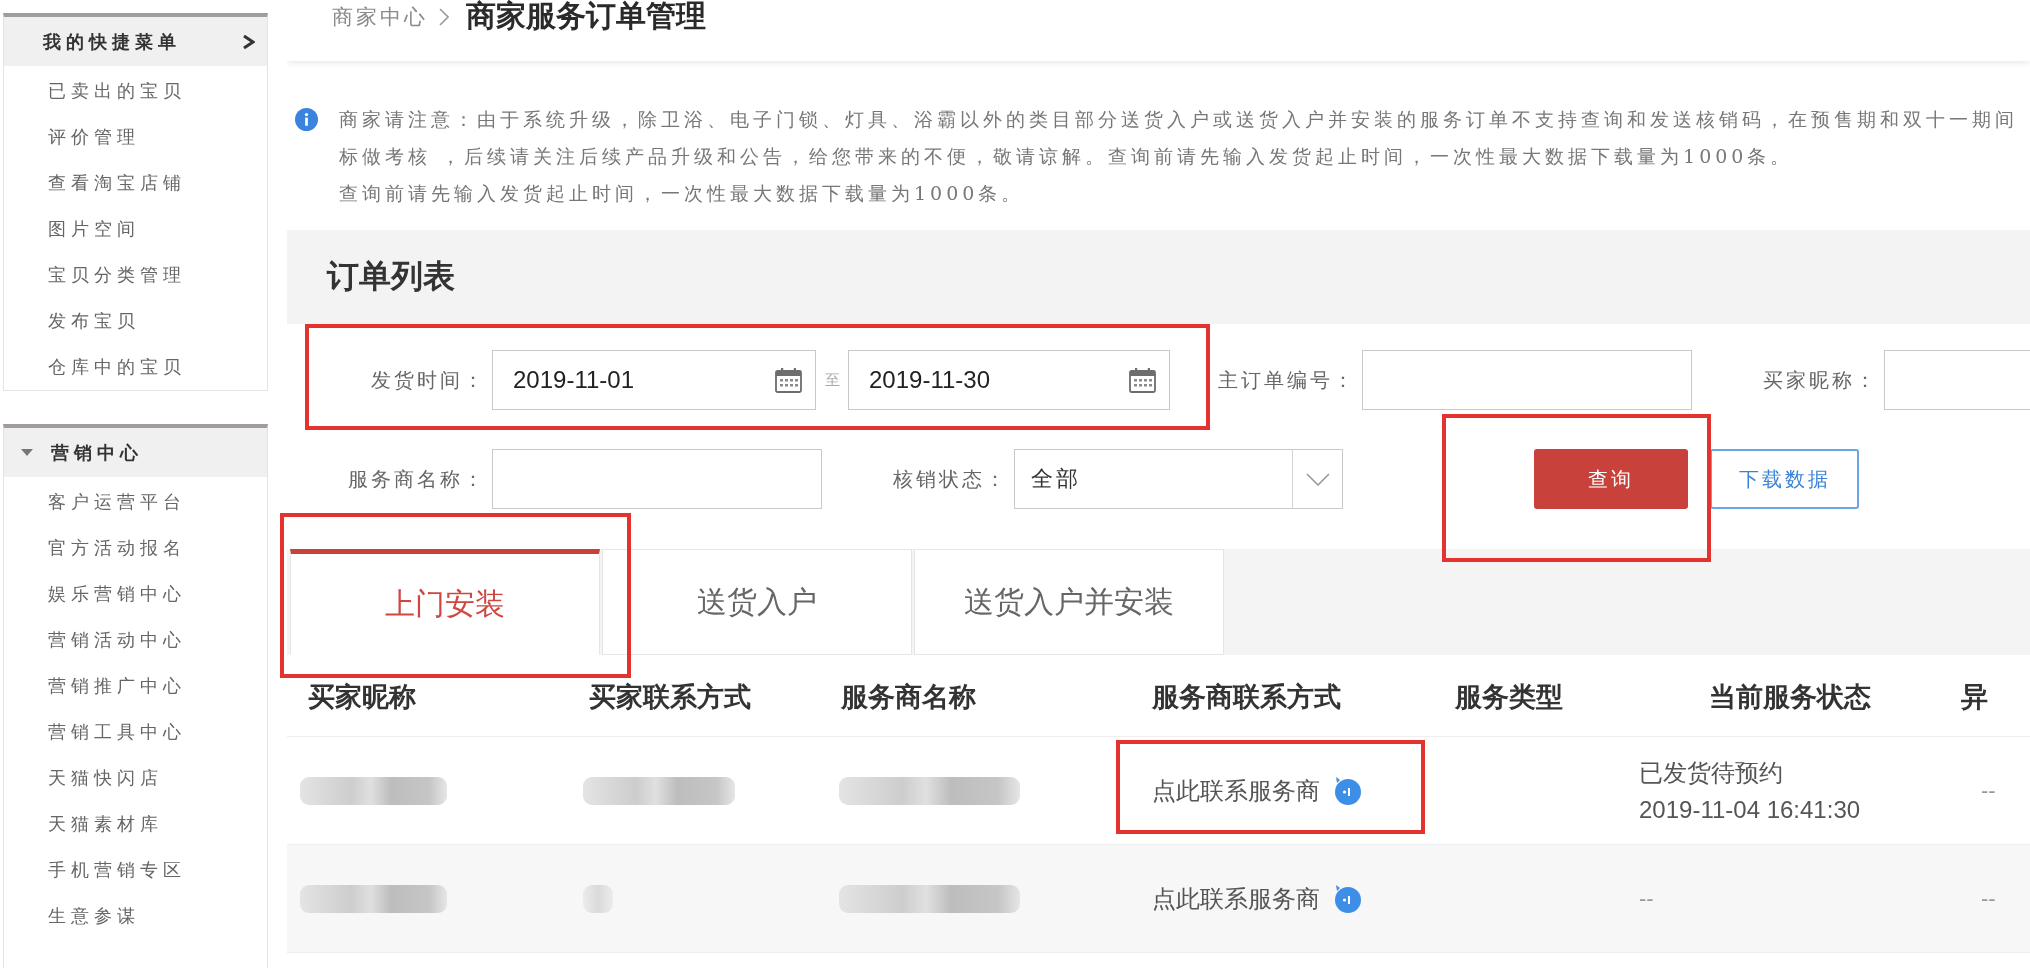 The height and width of the screenshot is (968, 2030). What do you see at coordinates (654, 380) in the screenshot?
I see `date-field: 2019-11-01` at bounding box center [654, 380].